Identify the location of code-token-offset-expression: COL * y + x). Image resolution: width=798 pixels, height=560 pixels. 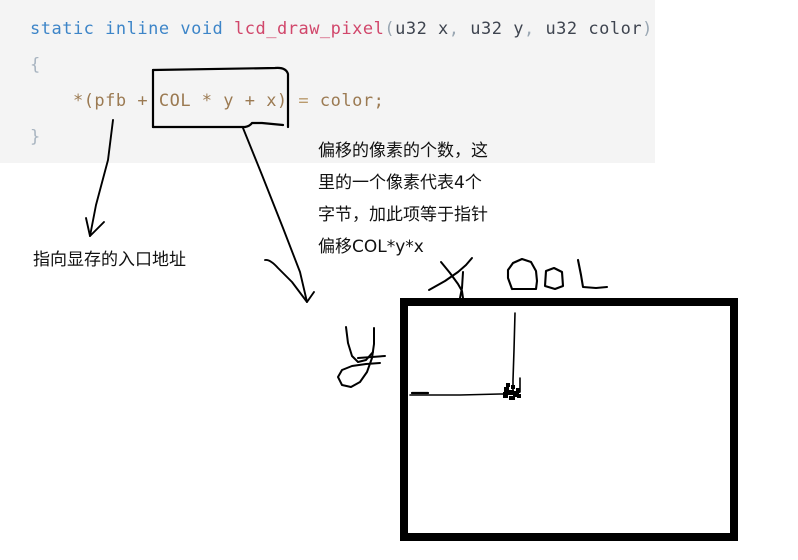
(223, 101).